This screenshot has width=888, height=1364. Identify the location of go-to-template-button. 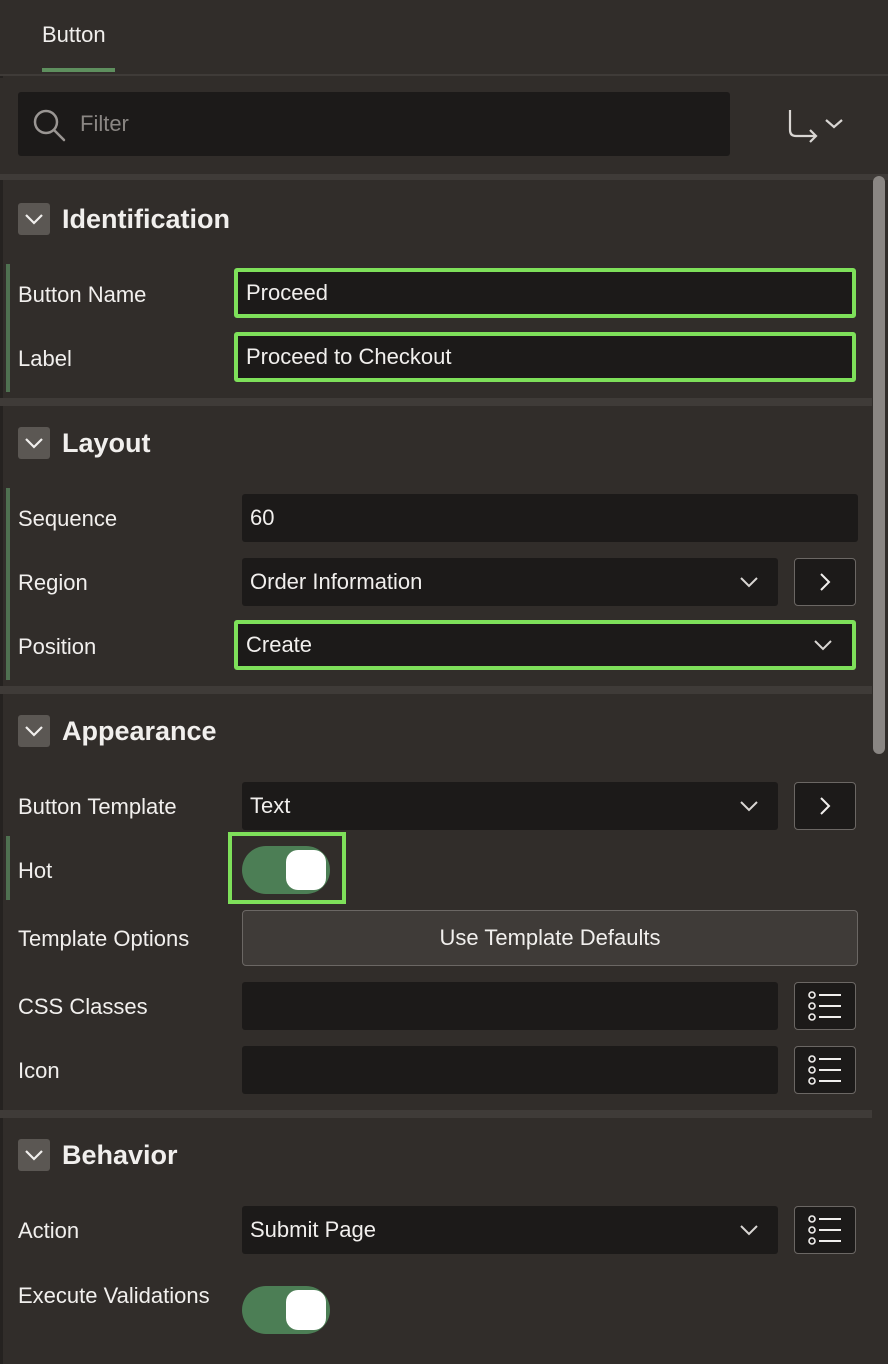
(825, 806).